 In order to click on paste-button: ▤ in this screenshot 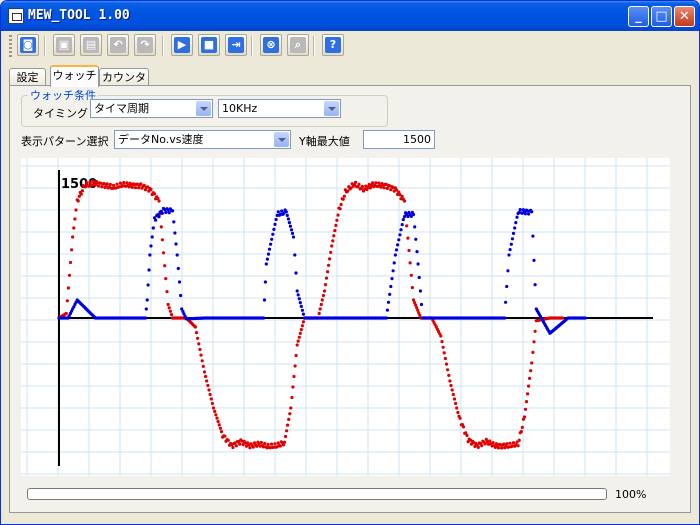, I will do `click(91, 45)`.